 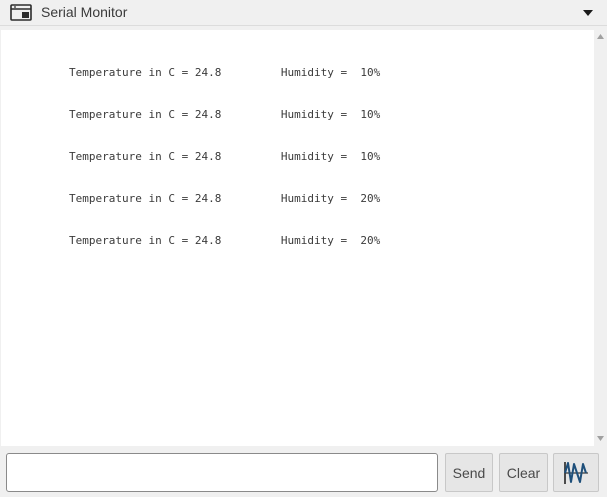 What do you see at coordinates (600, 438) in the screenshot?
I see `scroll-down-arrow-icon` at bounding box center [600, 438].